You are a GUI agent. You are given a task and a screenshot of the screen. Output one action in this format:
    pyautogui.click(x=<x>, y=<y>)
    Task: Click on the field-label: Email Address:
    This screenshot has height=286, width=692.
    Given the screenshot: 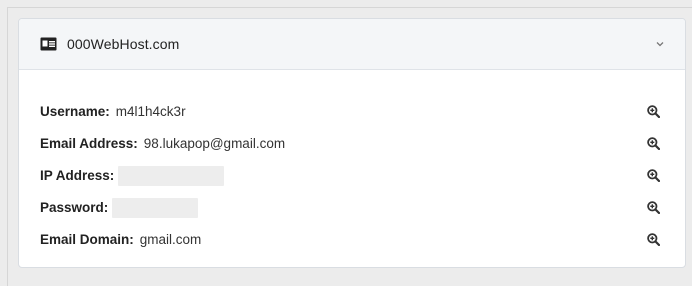 What is the action you would take?
    pyautogui.click(x=89, y=143)
    